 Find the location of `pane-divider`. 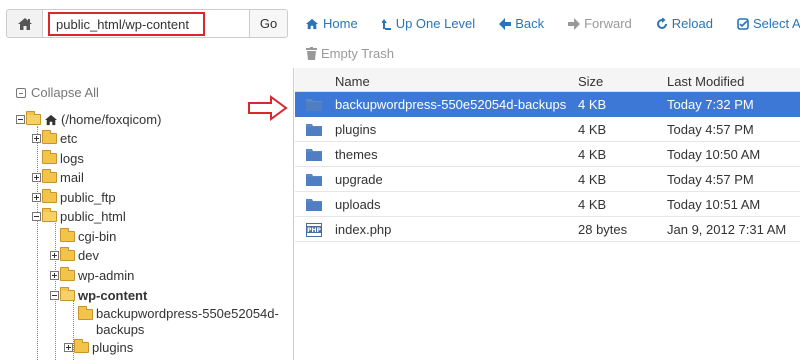

pane-divider is located at coordinates (293, 214).